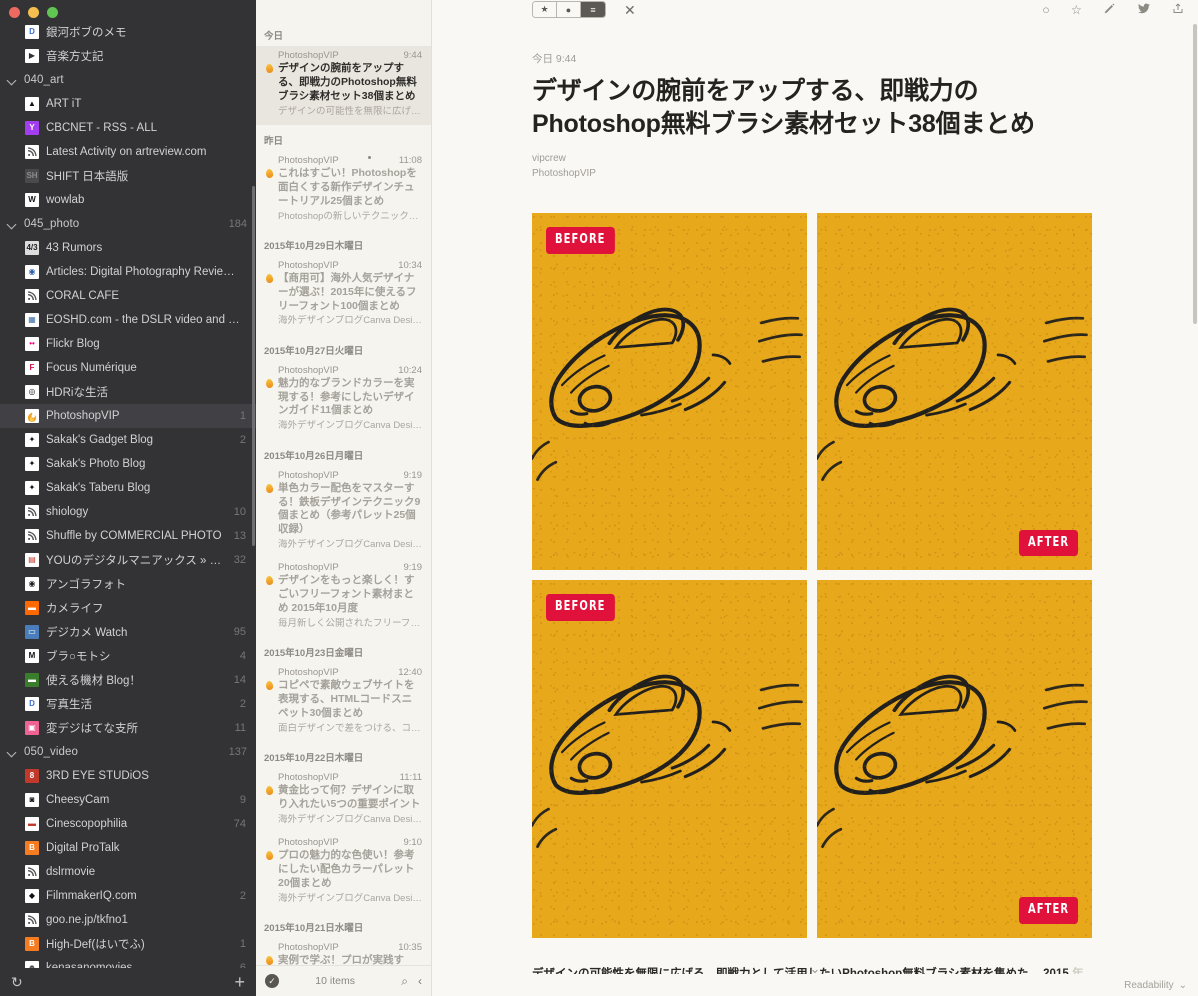  Describe the element at coordinates (32, 800) in the screenshot. I see `feed-favicon: ◙` at that location.